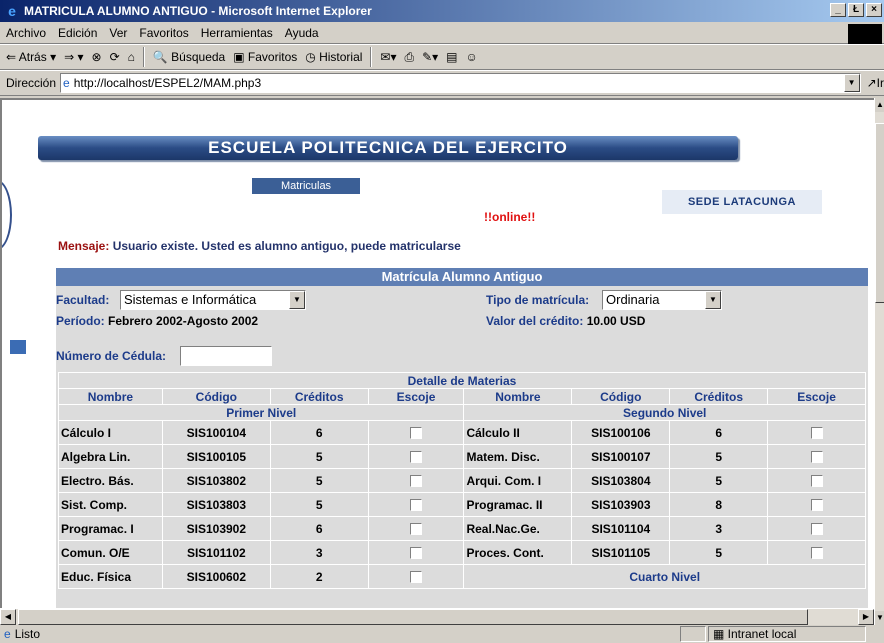 The image size is (884, 643). What do you see at coordinates (518, 528) in the screenshot?
I see `course-name: Real.Nac.Ge.` at bounding box center [518, 528].